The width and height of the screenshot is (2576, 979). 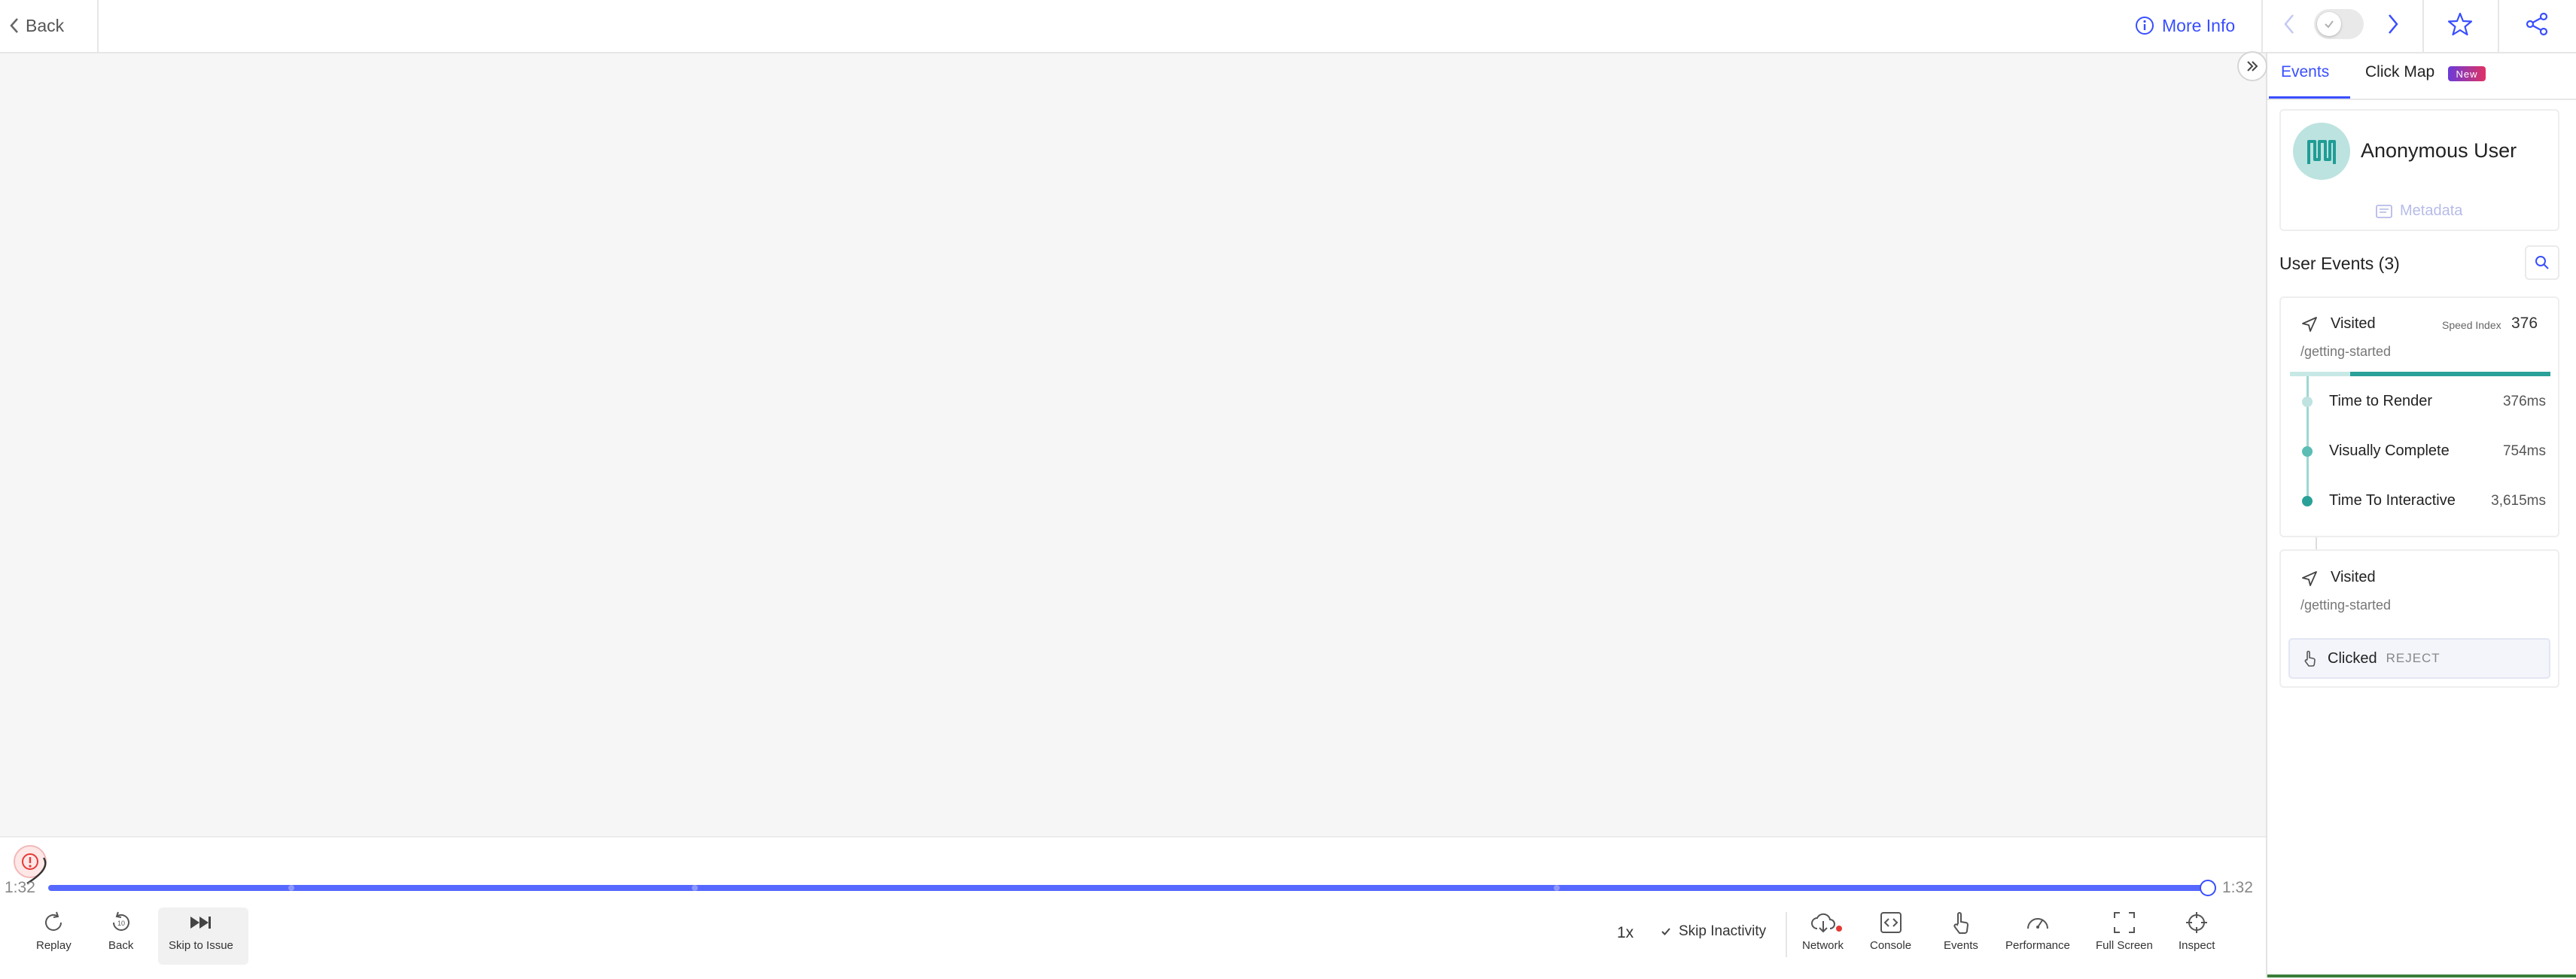 I want to click on events-label: Events, so click(x=1961, y=945).